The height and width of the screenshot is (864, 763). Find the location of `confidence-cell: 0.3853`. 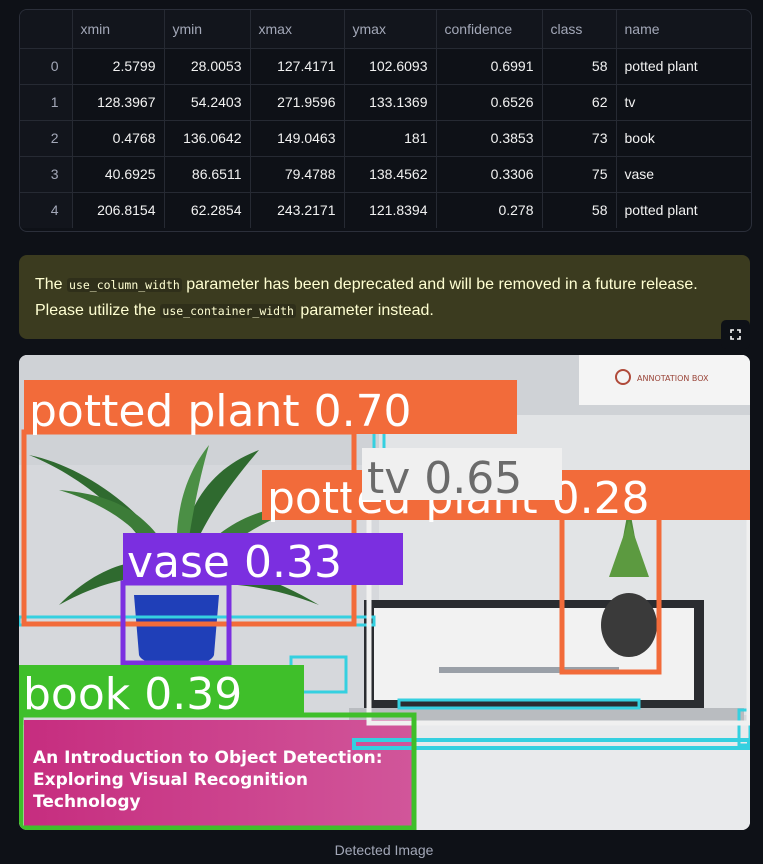

confidence-cell: 0.3853 is located at coordinates (489, 138).